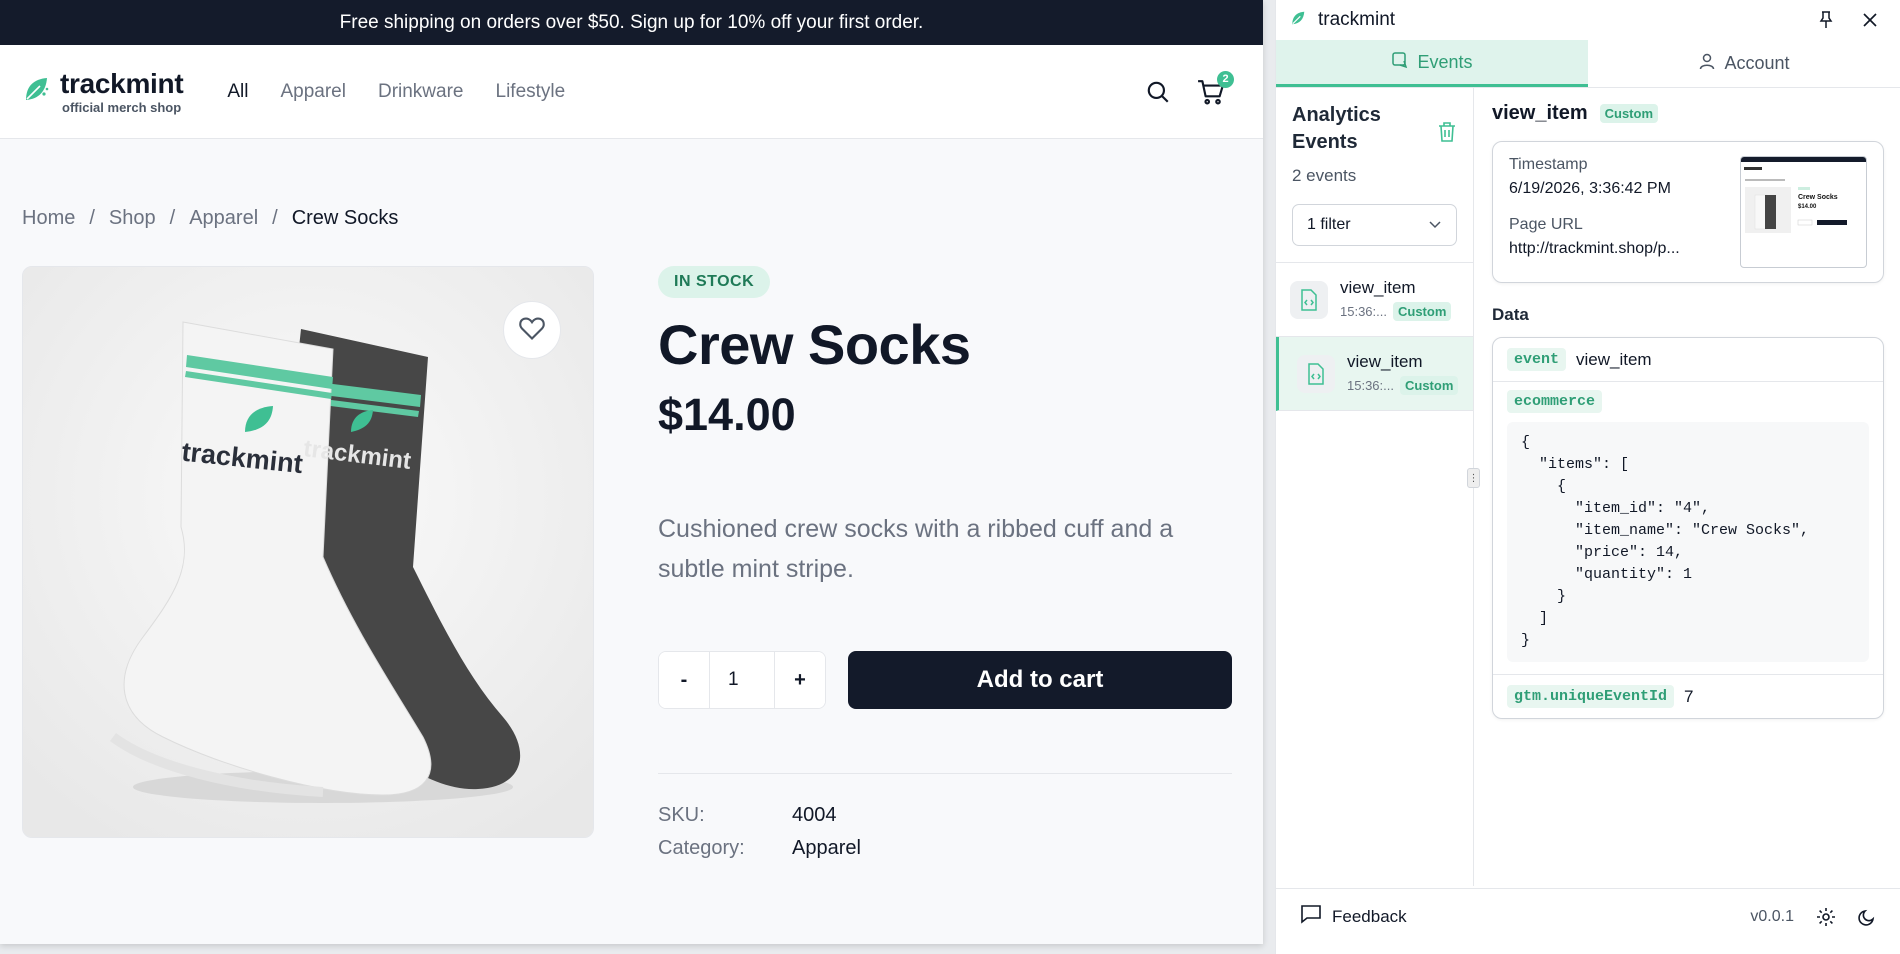 This screenshot has height=954, width=1900. What do you see at coordinates (1329, 224) in the screenshot?
I see `filter-label: 1 filter` at bounding box center [1329, 224].